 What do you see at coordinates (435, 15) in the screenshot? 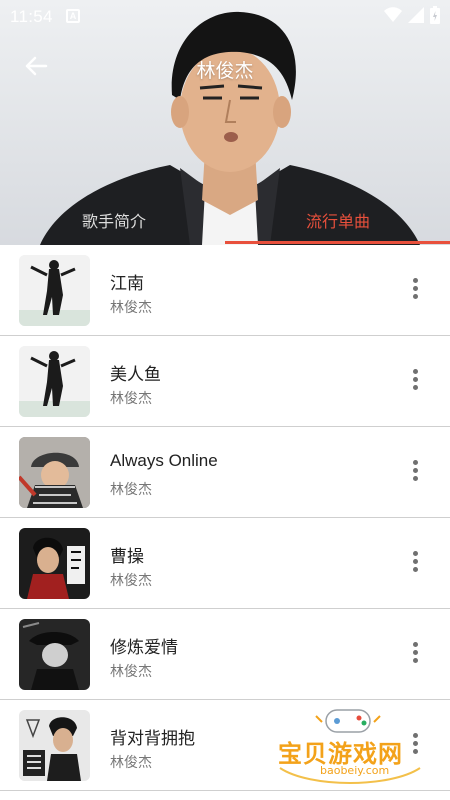
I see `battery-icon` at bounding box center [435, 15].